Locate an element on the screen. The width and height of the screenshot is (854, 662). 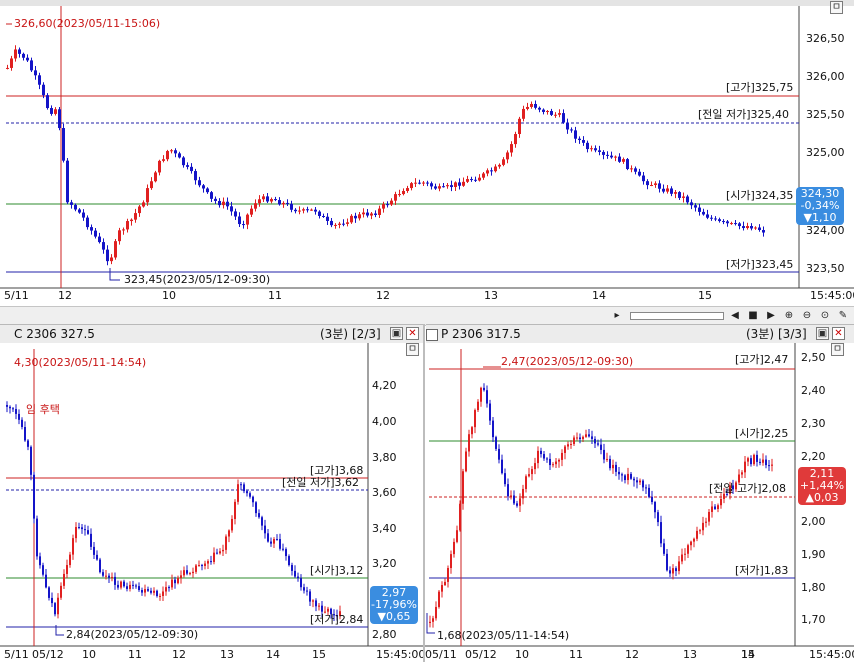
call-option-titlebar: C 2306 327.5 (3분) [2/3] ▣ ✕ is located at coordinates (212, 334).